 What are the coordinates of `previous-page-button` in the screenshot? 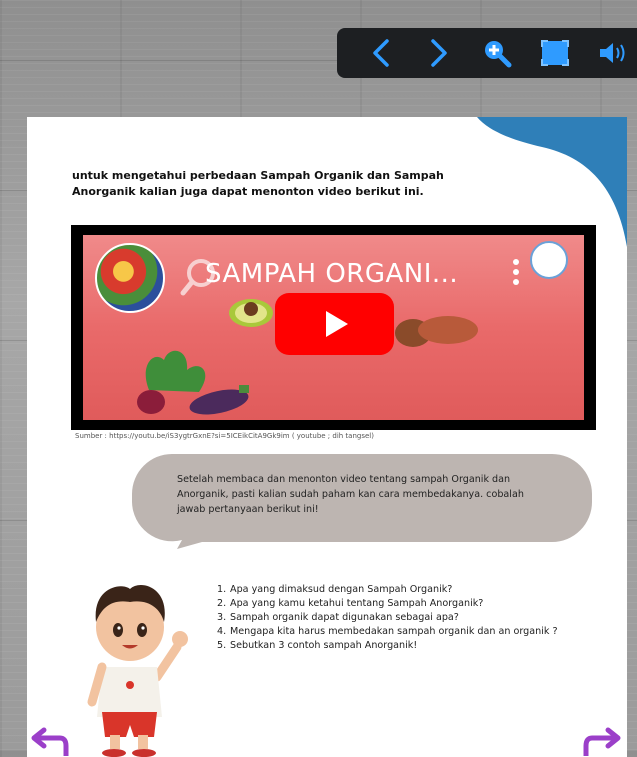 It's located at (381, 53).